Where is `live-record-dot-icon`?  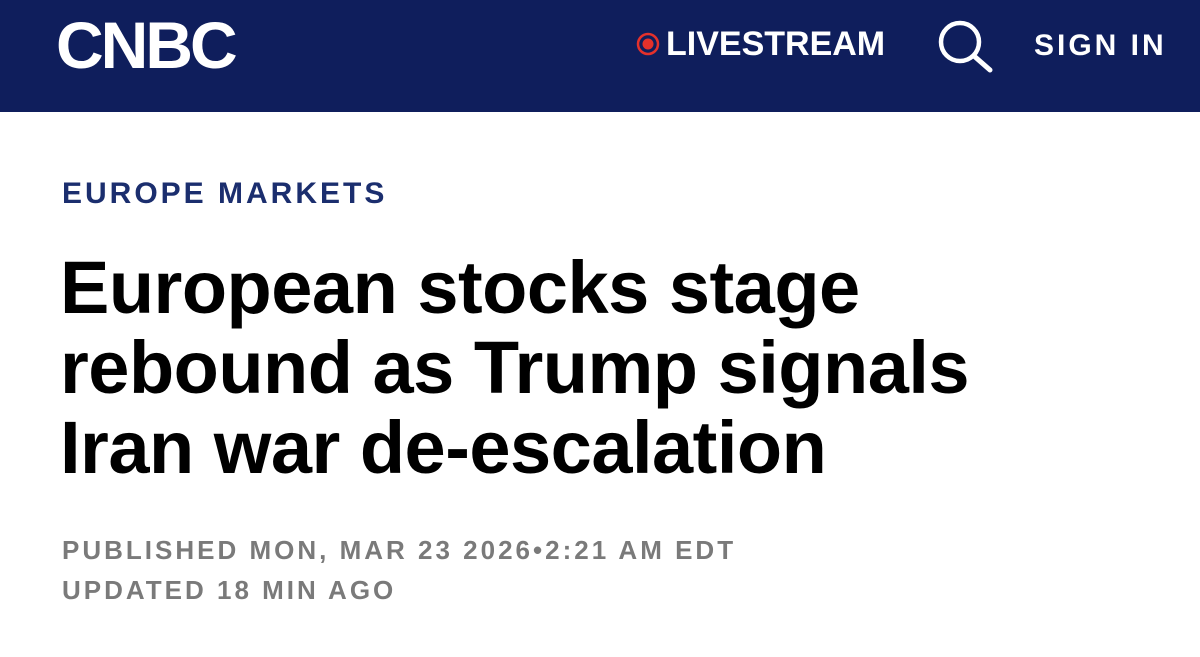
live-record-dot-icon is located at coordinates (648, 44).